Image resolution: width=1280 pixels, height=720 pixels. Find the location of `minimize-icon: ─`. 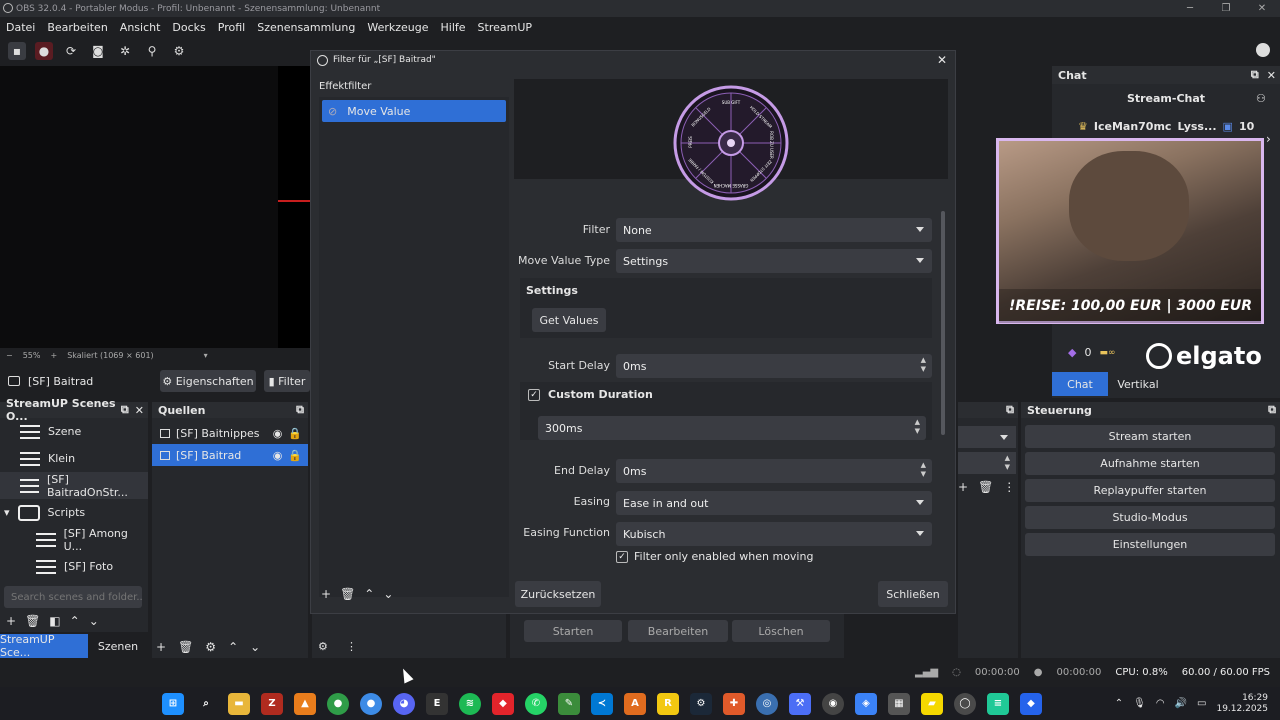

minimize-icon: ─ is located at coordinates (1190, 8).